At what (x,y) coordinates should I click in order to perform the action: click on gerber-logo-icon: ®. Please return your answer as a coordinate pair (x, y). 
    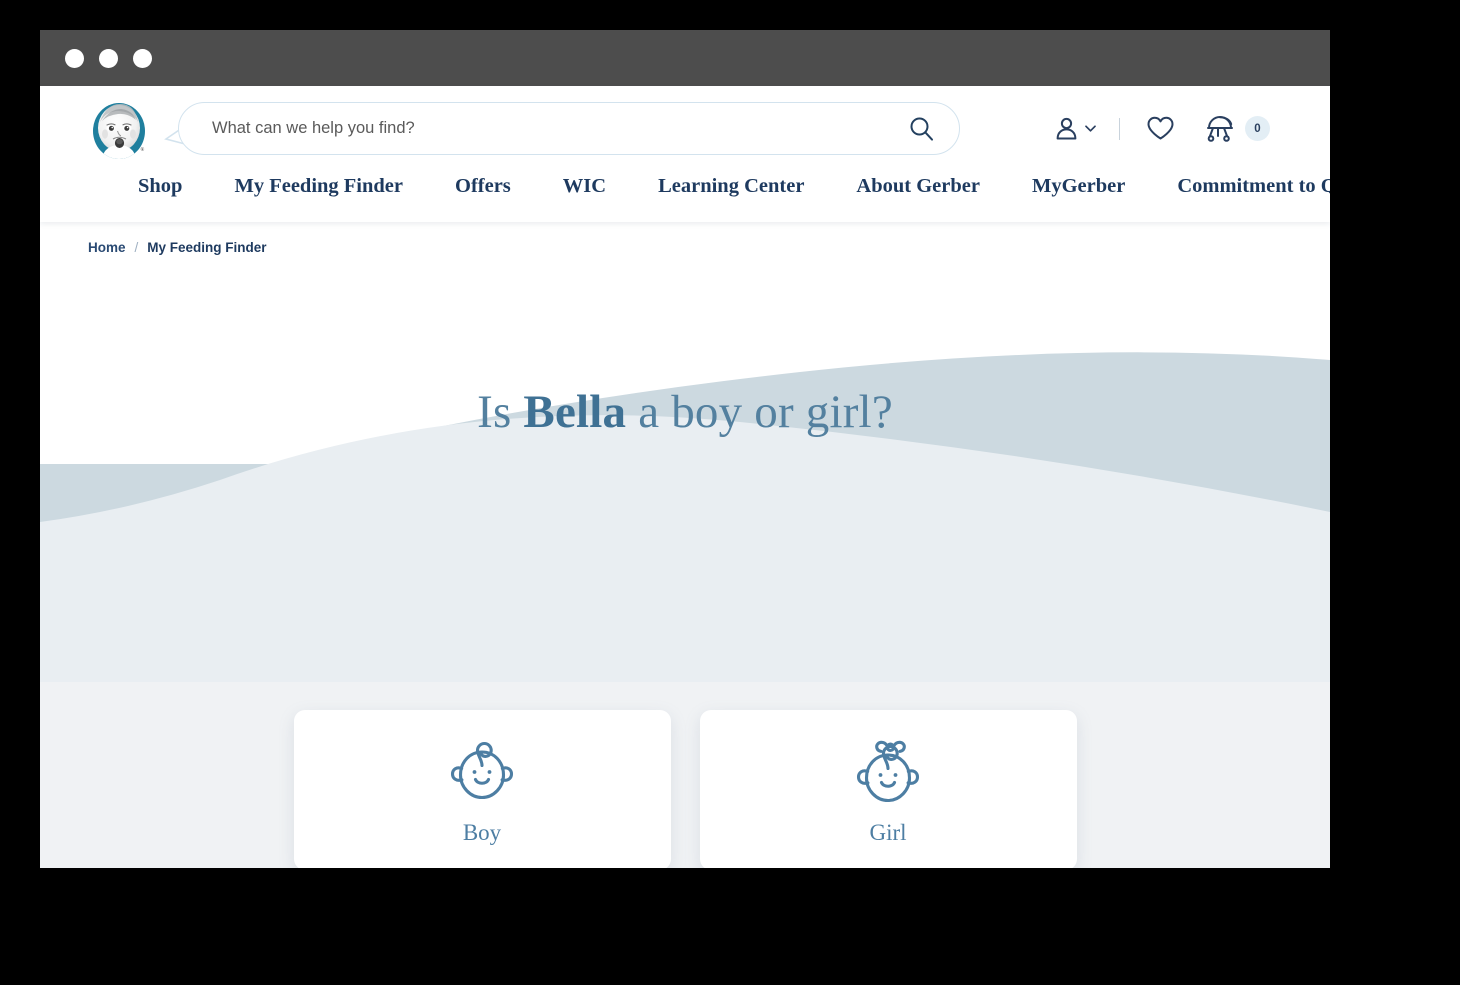
    Looking at the image, I should click on (119, 130).